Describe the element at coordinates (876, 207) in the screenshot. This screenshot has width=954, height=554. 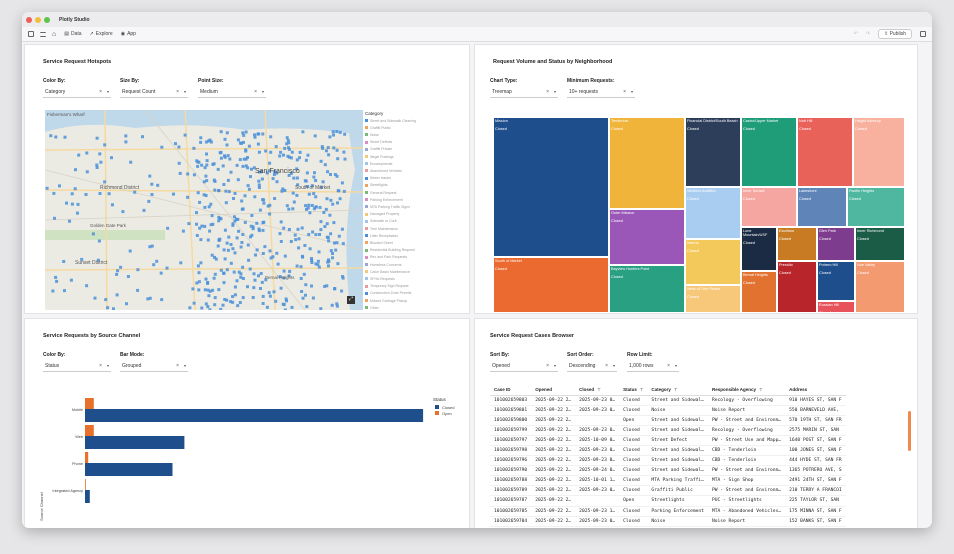
I see `treemap-tile: Pacific Heights Closed` at that location.